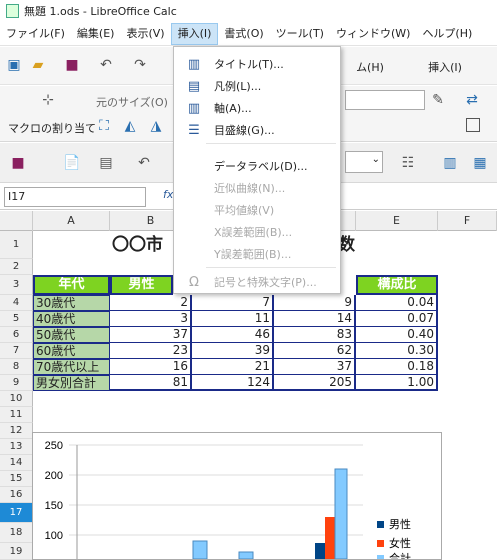 This screenshot has height=560, width=497. What do you see at coordinates (315, 383) in the screenshot?
I see `total-cell: 205` at bounding box center [315, 383].